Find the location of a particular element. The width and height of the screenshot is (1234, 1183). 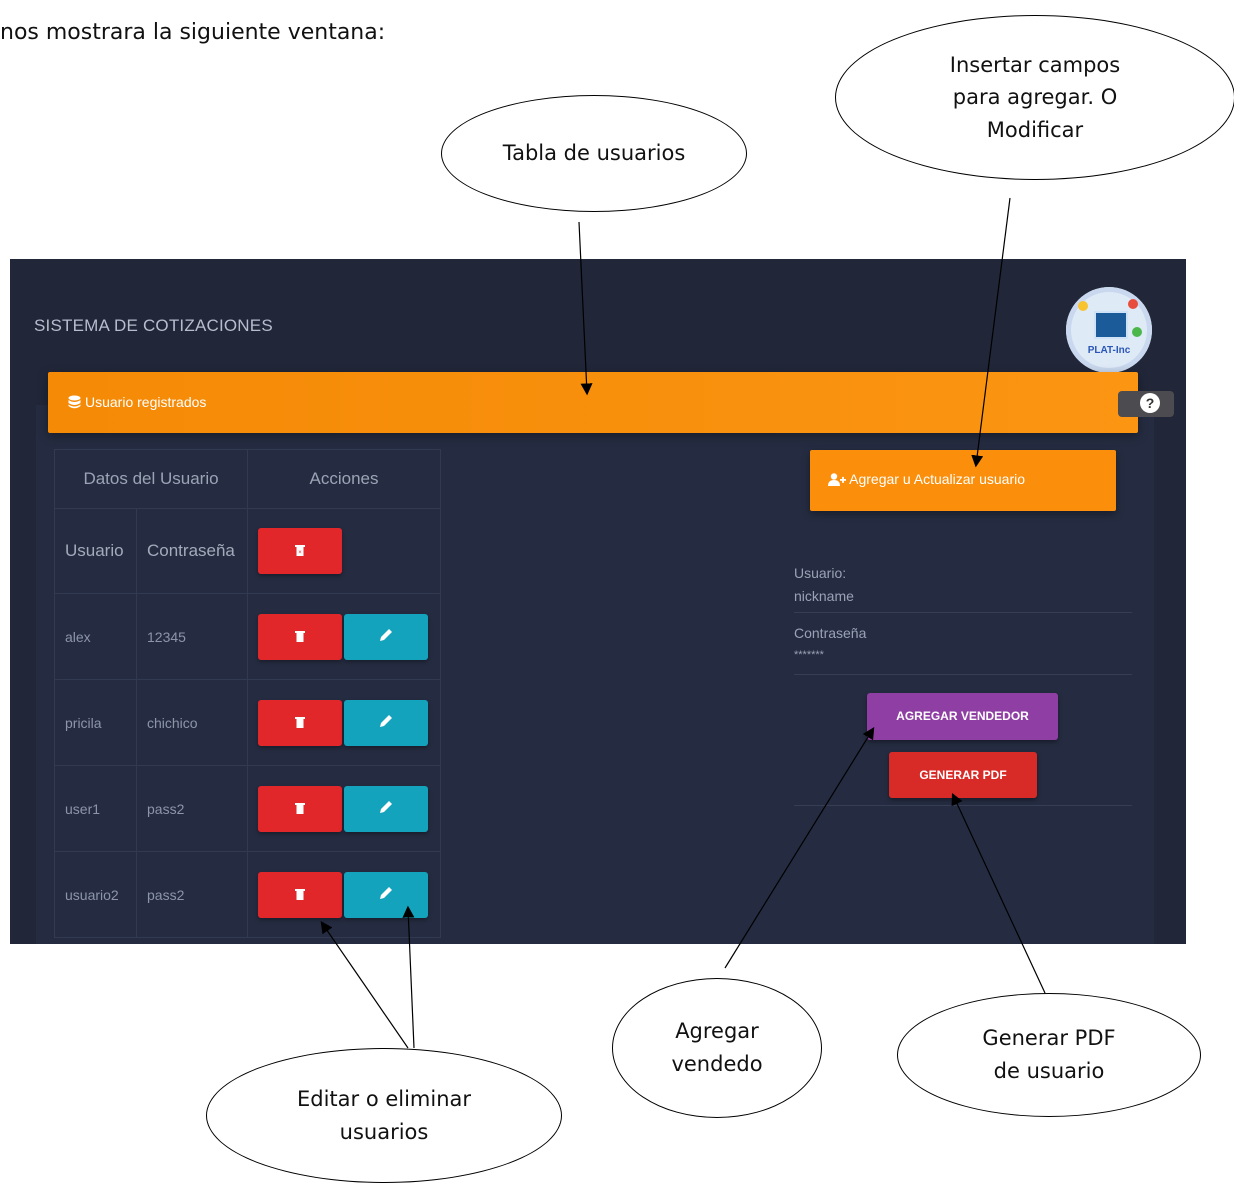

column-password: Contraseña is located at coordinates (192, 551).